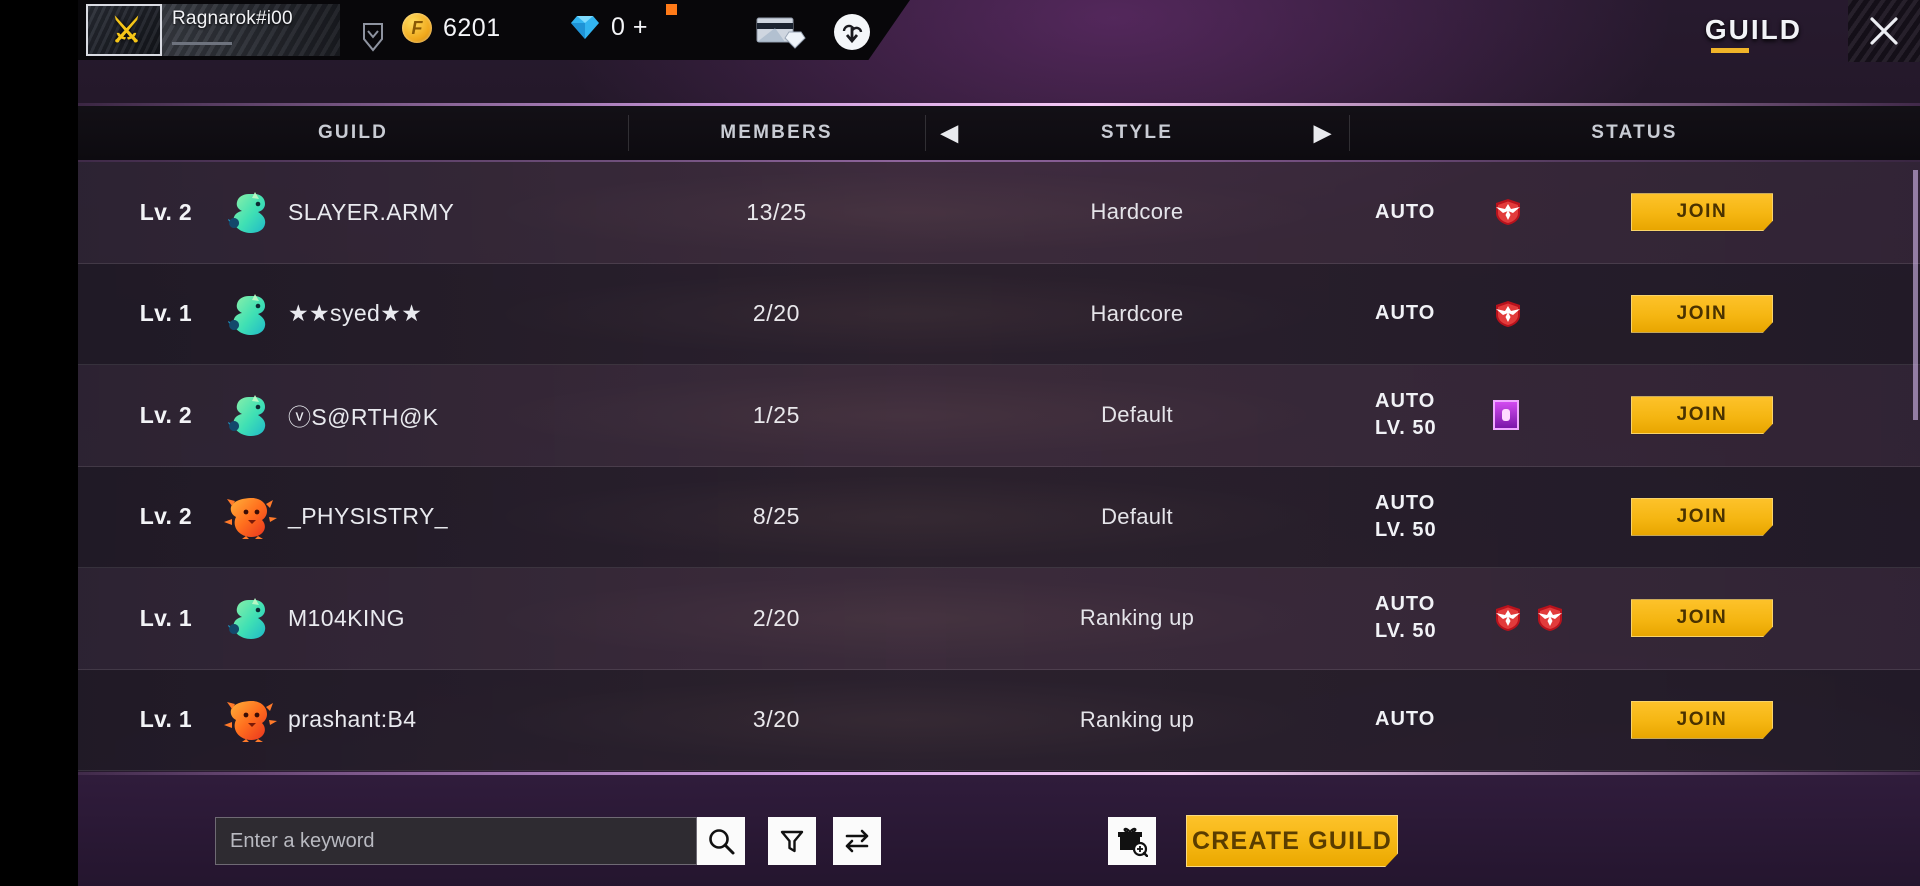 Image resolution: width=1920 pixels, height=886 pixels. I want to click on search-button, so click(721, 841).